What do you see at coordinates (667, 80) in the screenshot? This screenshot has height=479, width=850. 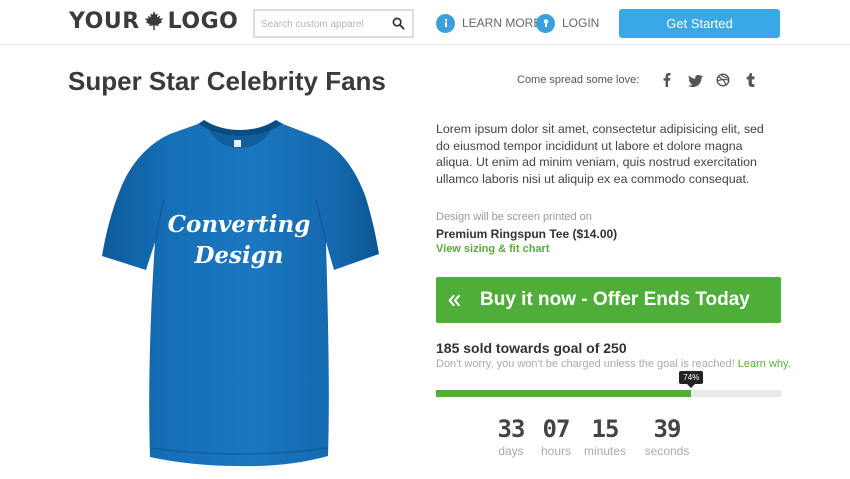 I see `facebook-icon` at bounding box center [667, 80].